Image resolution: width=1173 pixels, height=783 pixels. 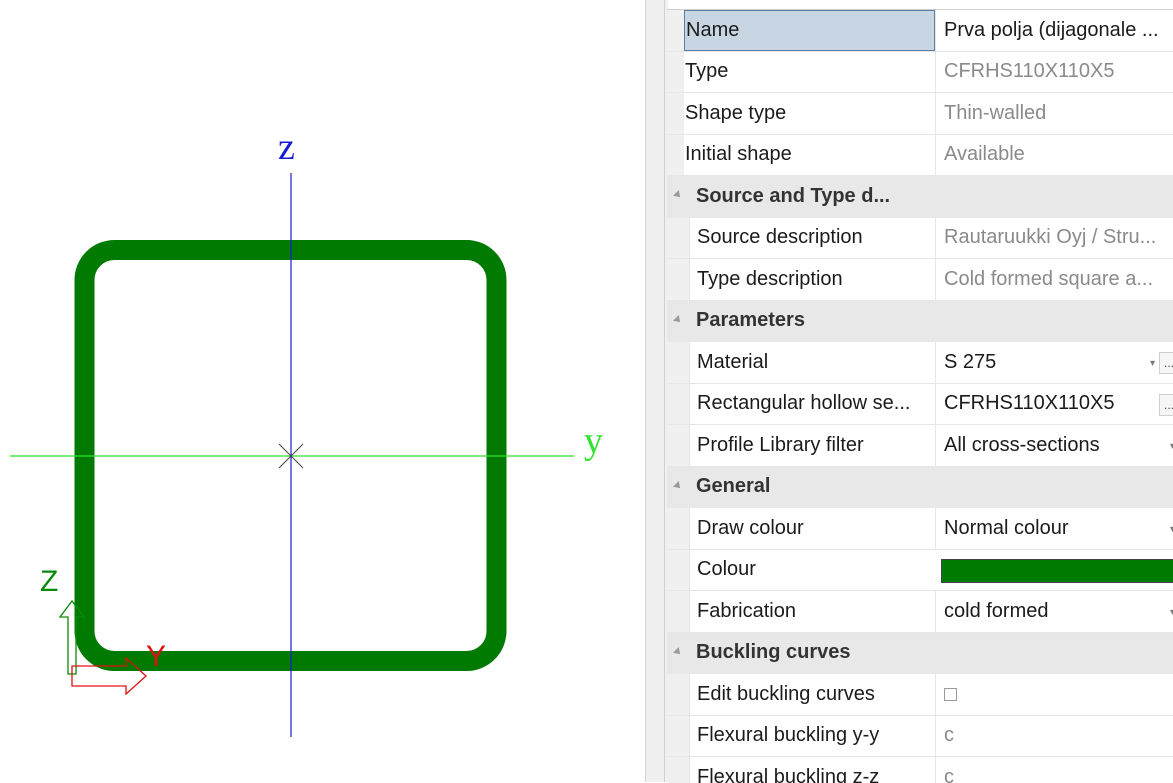 What do you see at coordinates (156, 656) in the screenshot?
I see `lcs-y-label: Y` at bounding box center [156, 656].